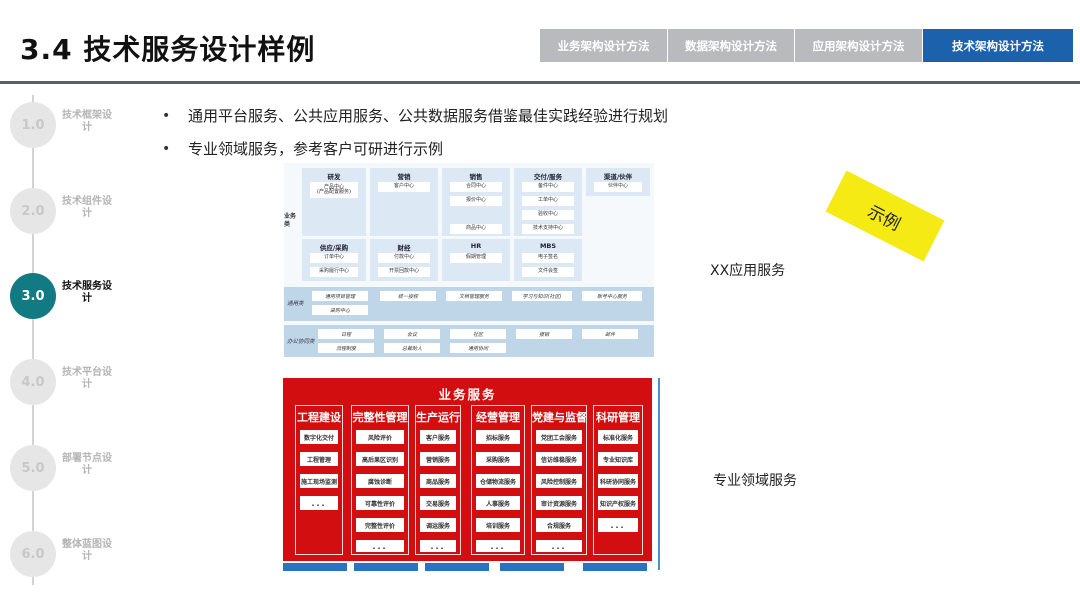 The image size is (1080, 608). I want to click on card-item: 伙伴中心, so click(618, 187).